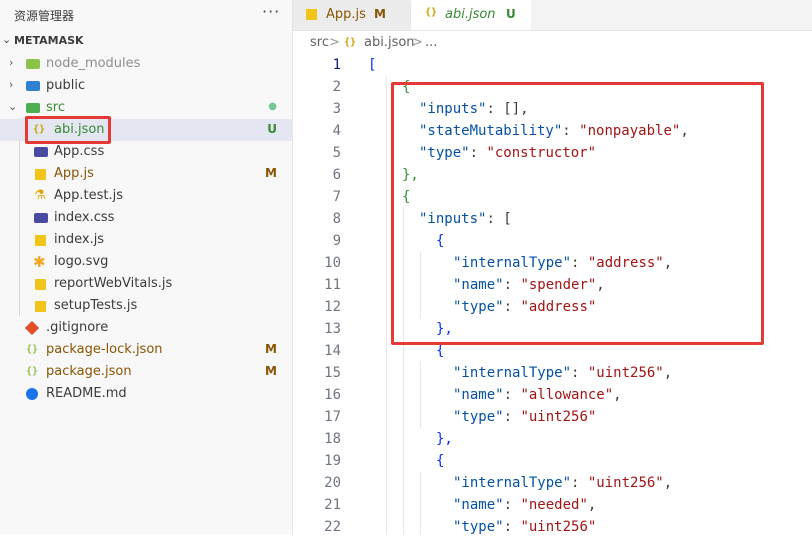  What do you see at coordinates (332, 329) in the screenshot?
I see `line-number: 13` at bounding box center [332, 329].